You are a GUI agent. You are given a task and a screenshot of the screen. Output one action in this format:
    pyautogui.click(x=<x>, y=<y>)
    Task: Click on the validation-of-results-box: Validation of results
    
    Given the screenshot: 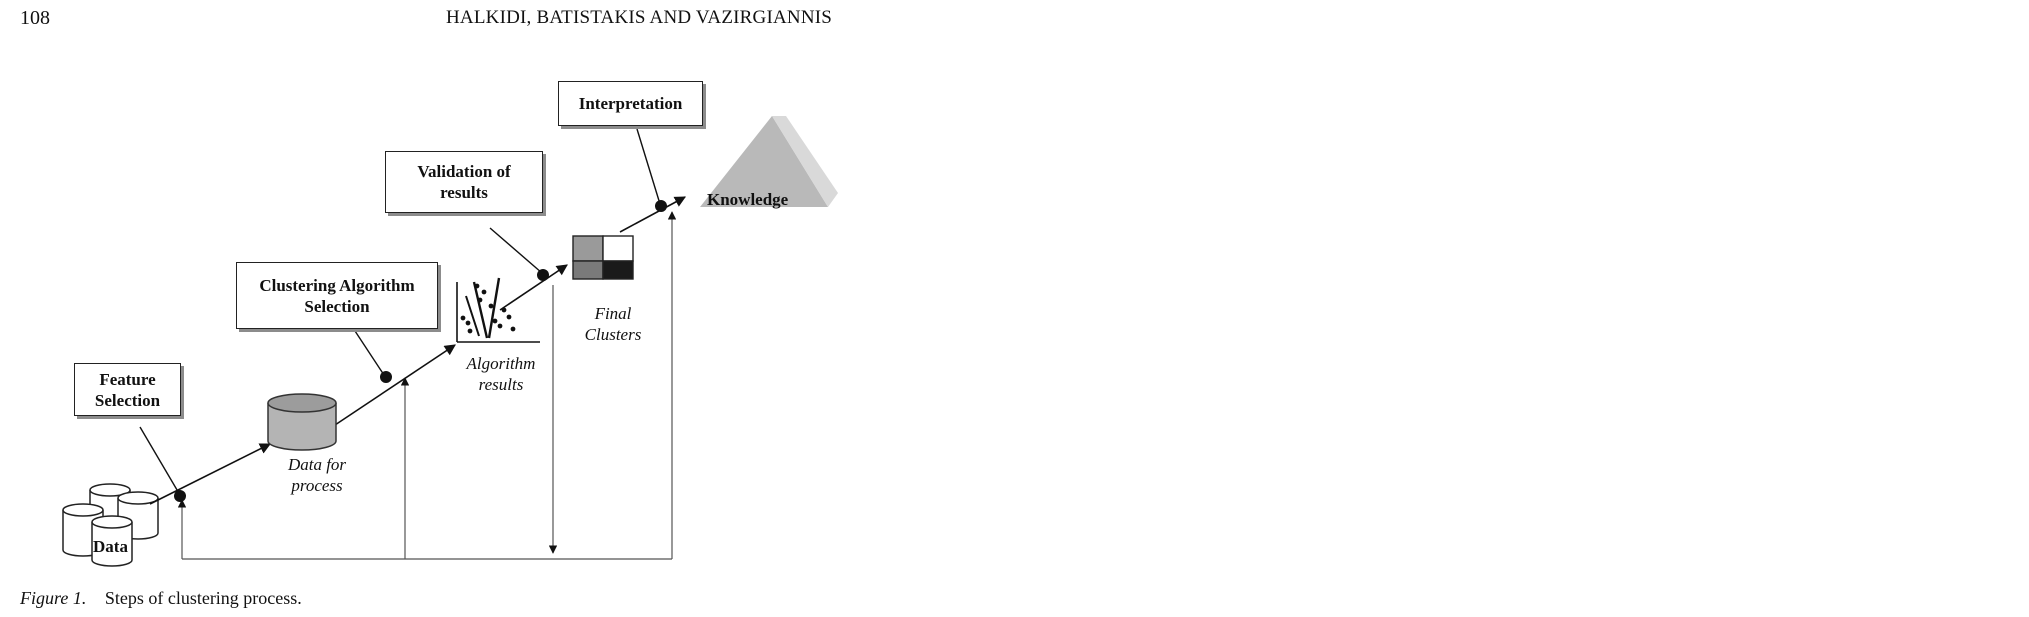 What is the action you would take?
    pyautogui.click(x=464, y=182)
    